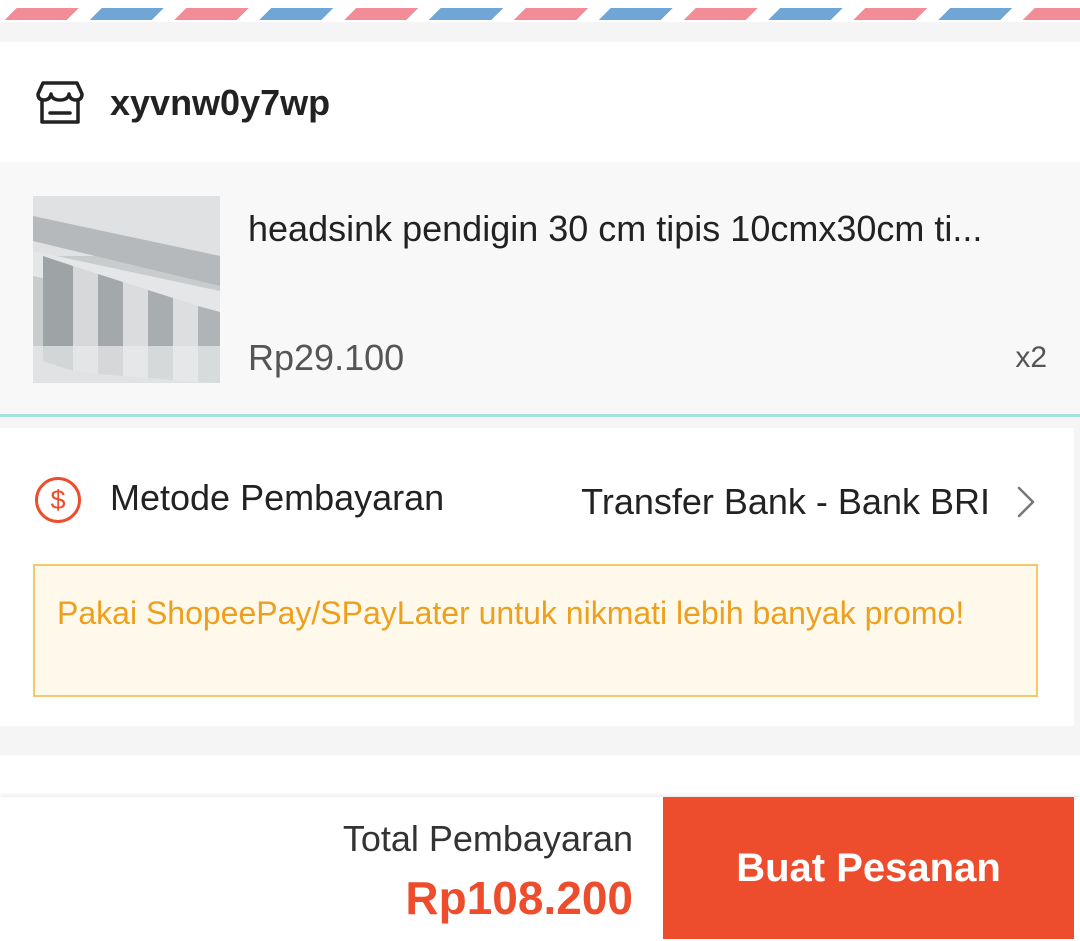 This screenshot has width=1080, height=941. I want to click on address-stripe-divider, so click(540, 11).